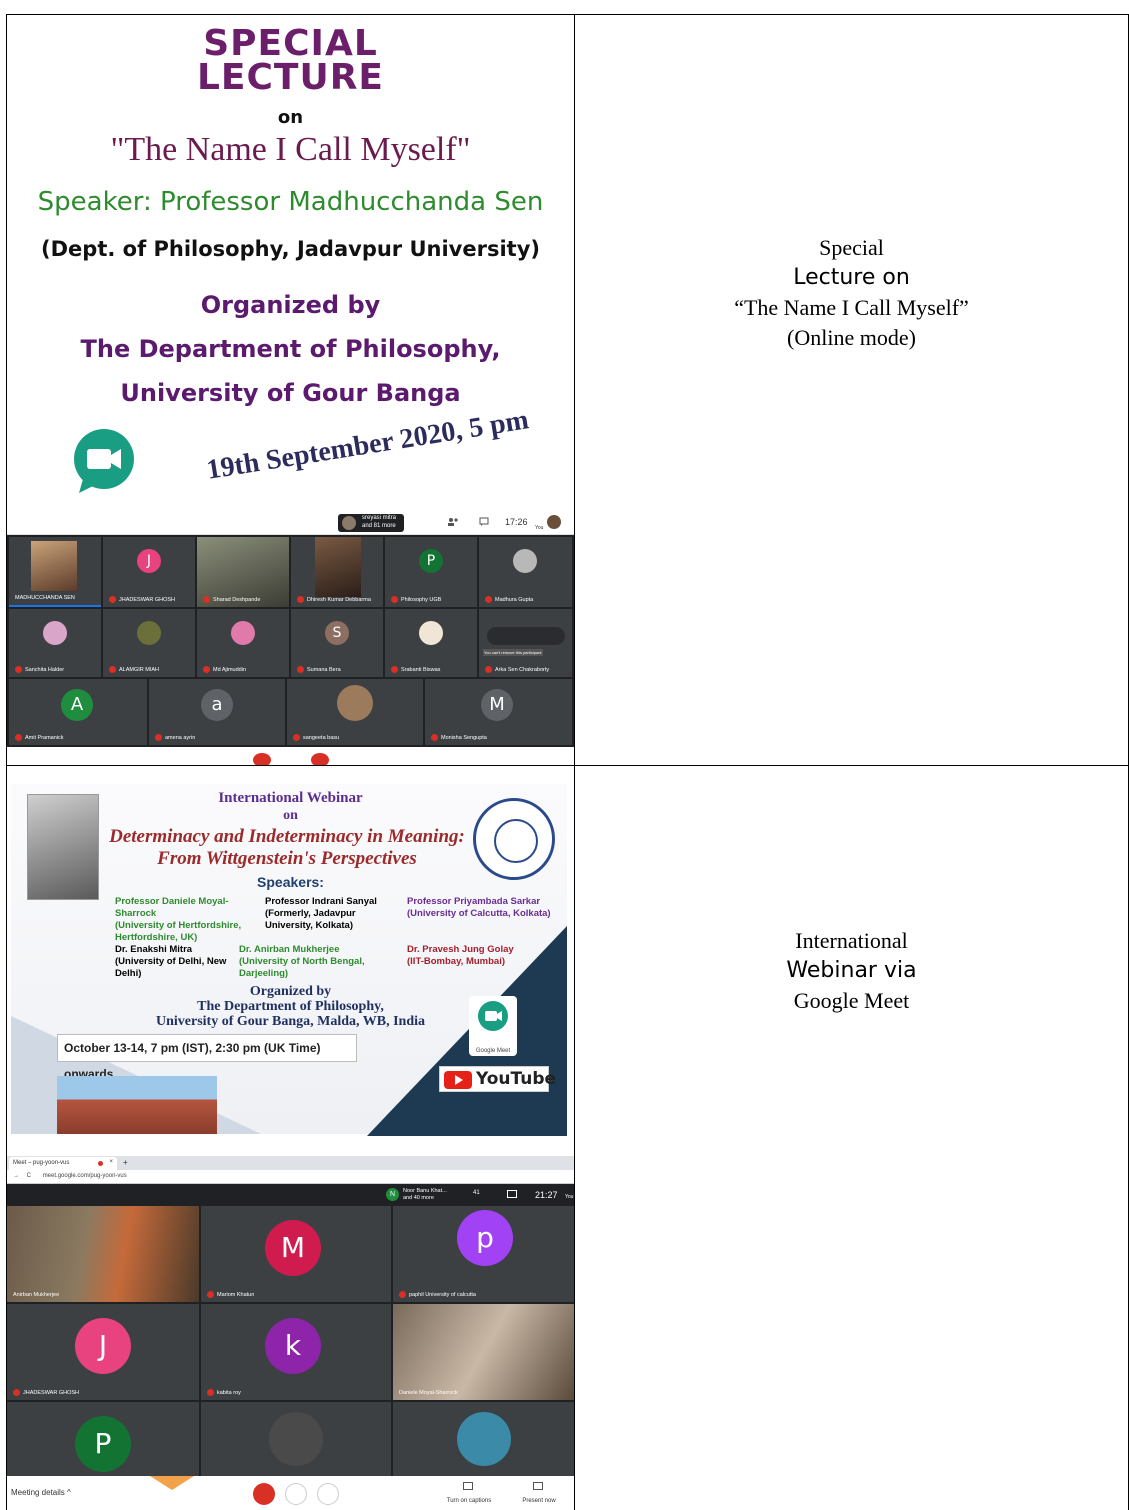 Image resolution: width=1129 pixels, height=1510 pixels. What do you see at coordinates (171, 967) in the screenshot?
I see `speaker-affiliation: (University of Delhi, New Delhi)` at bounding box center [171, 967].